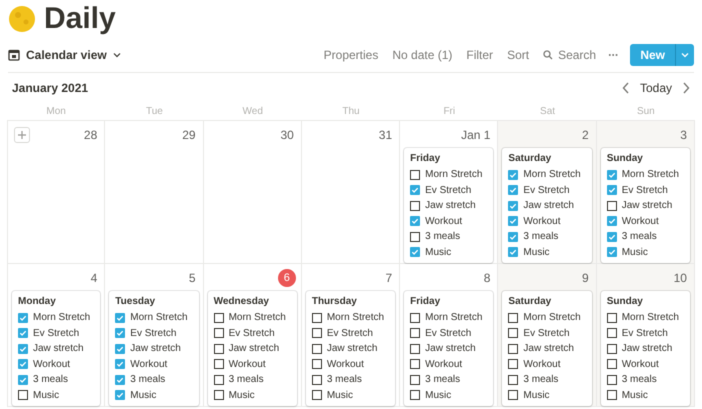 Image resolution: width=702 pixels, height=409 pixels. I want to click on date-number: 29, so click(189, 135).